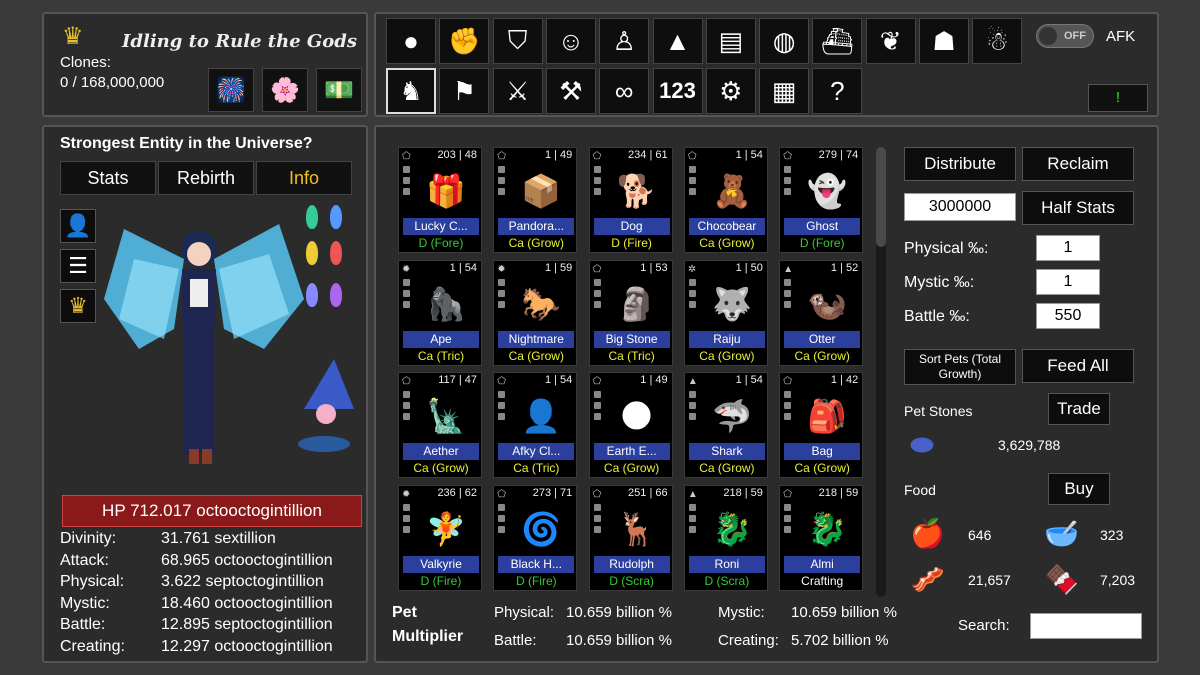 This screenshot has width=1200, height=675. I want to click on pet-name: Ape, so click(441, 339).